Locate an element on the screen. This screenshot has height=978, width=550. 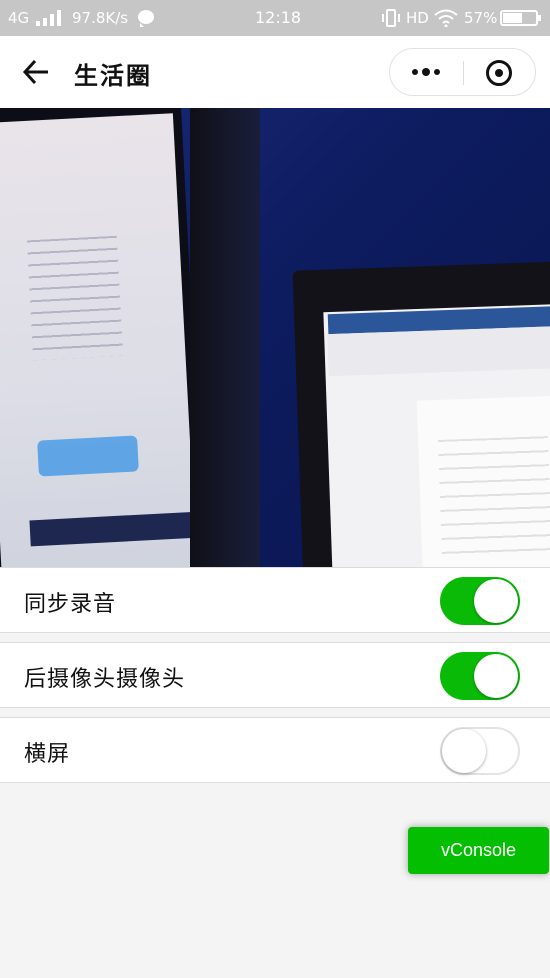
battery-level is located at coordinates (513, 18).